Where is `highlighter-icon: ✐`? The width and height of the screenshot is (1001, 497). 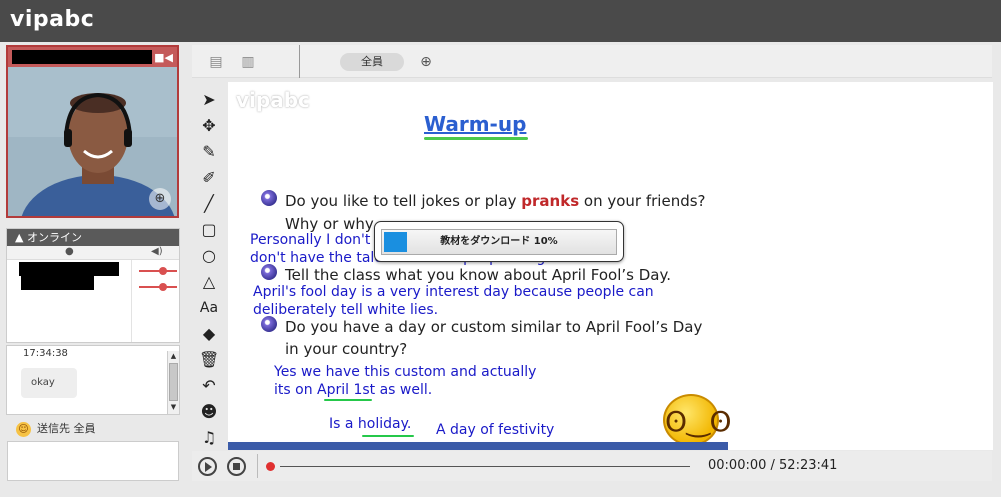 highlighter-icon: ✐ is located at coordinates (209, 178).